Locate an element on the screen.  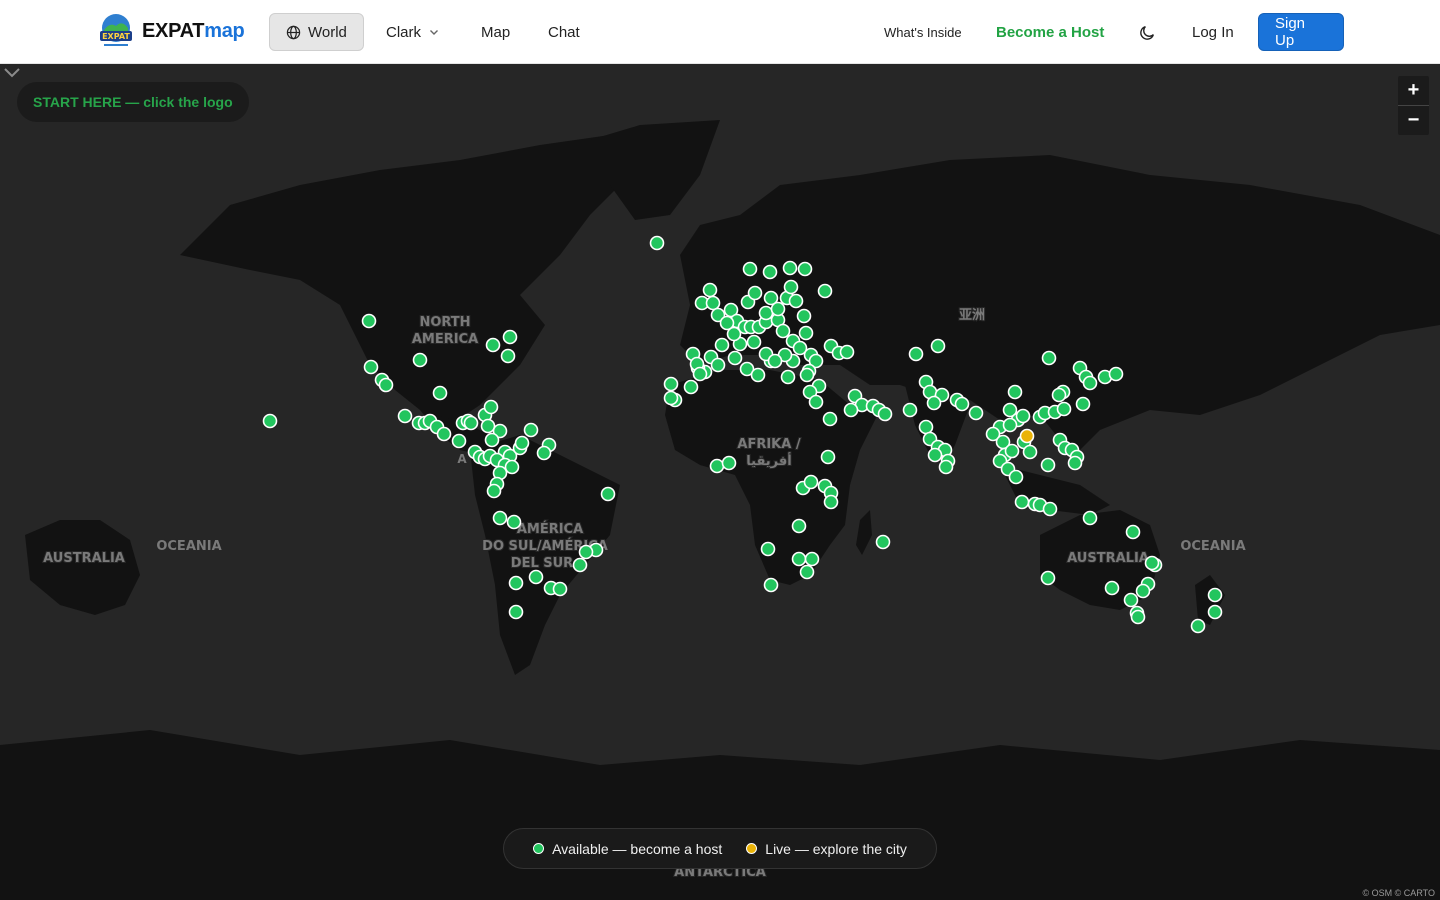
city-dropdown: Clark is located at coordinates (413, 32).